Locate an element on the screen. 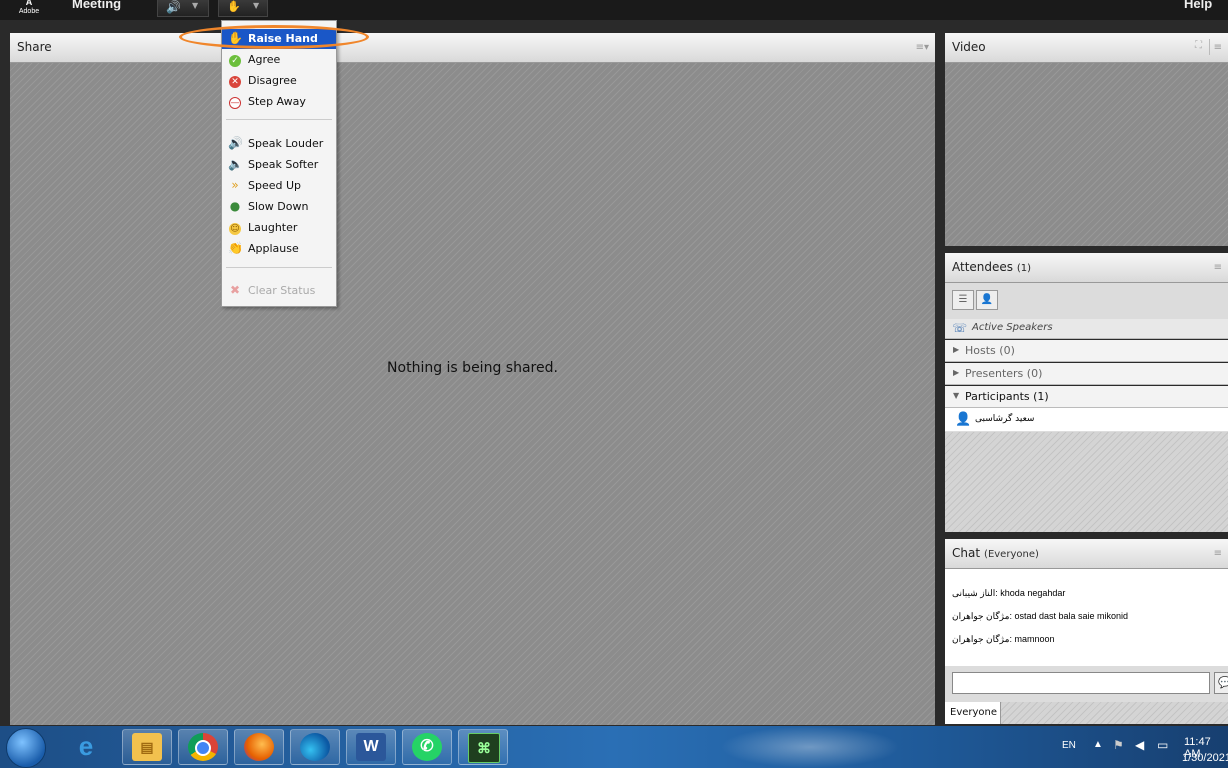 The width and height of the screenshot is (1228, 768). app-menu-bar: A Adobe Meeting 🔊 ▼ ✋ ▼ Help is located at coordinates (614, 10).